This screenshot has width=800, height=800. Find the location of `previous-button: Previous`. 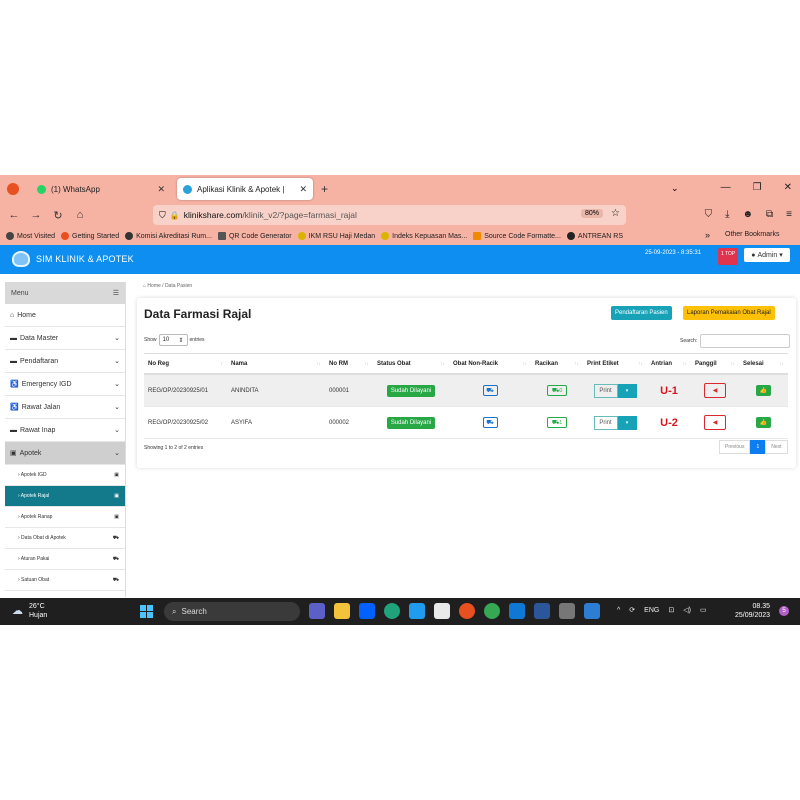

previous-button: Previous is located at coordinates (735, 447).